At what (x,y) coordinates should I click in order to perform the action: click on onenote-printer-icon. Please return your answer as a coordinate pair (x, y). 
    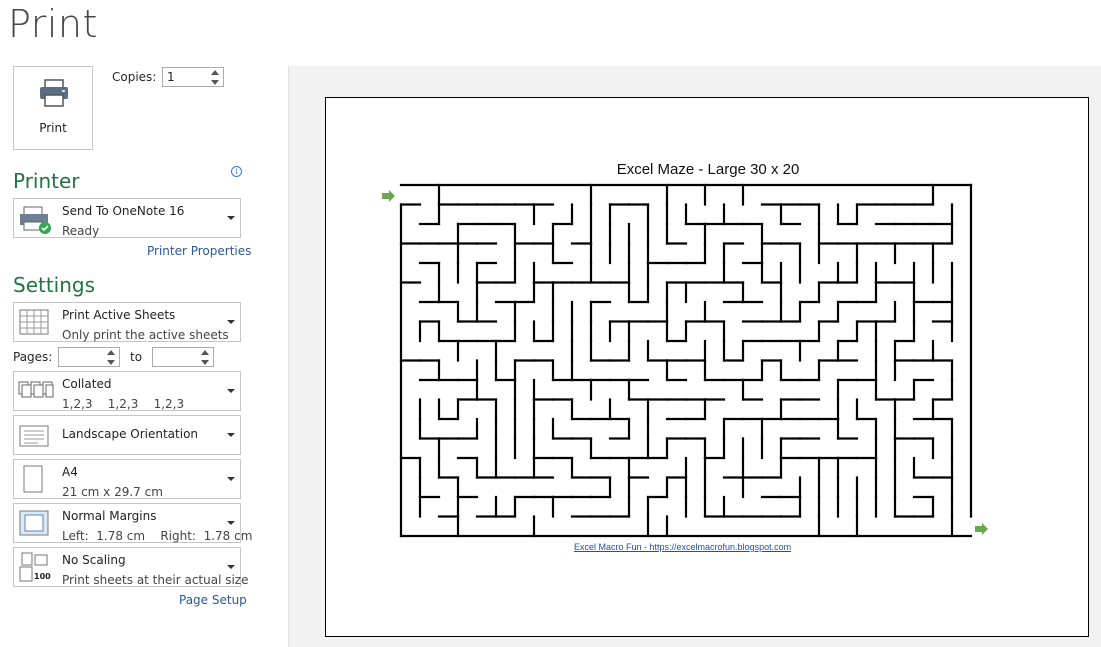
    Looking at the image, I should click on (36, 221).